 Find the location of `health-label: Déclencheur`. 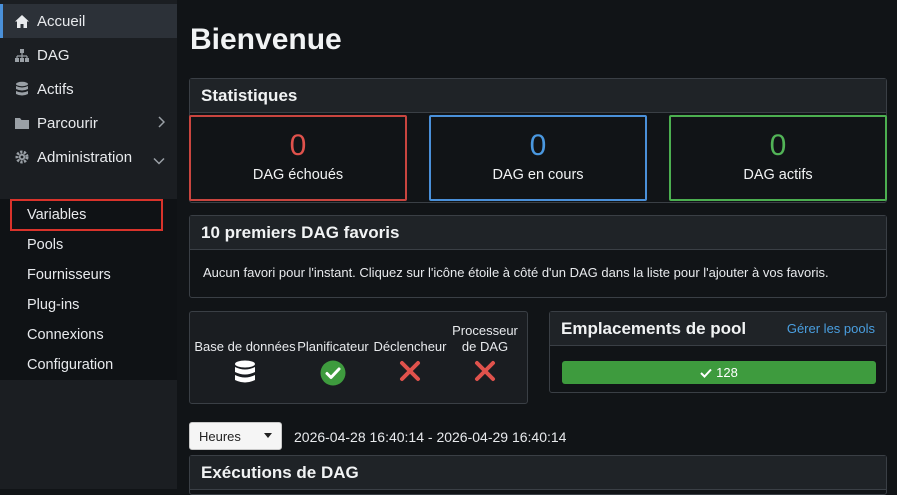

health-label: Déclencheur is located at coordinates (410, 346).